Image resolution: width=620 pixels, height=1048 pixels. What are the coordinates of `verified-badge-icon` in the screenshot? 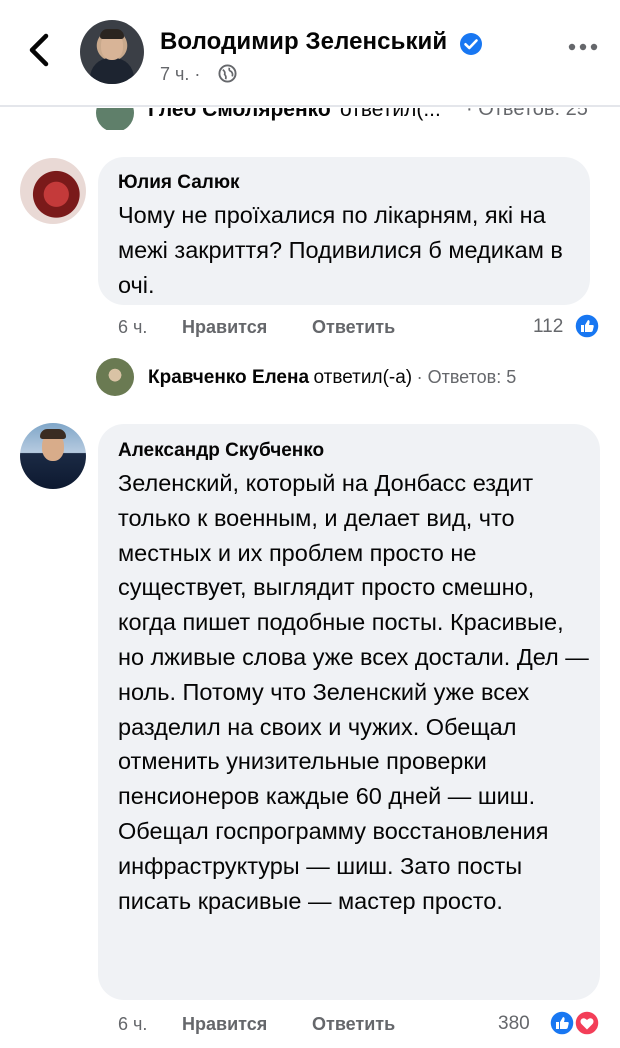 It's located at (471, 44).